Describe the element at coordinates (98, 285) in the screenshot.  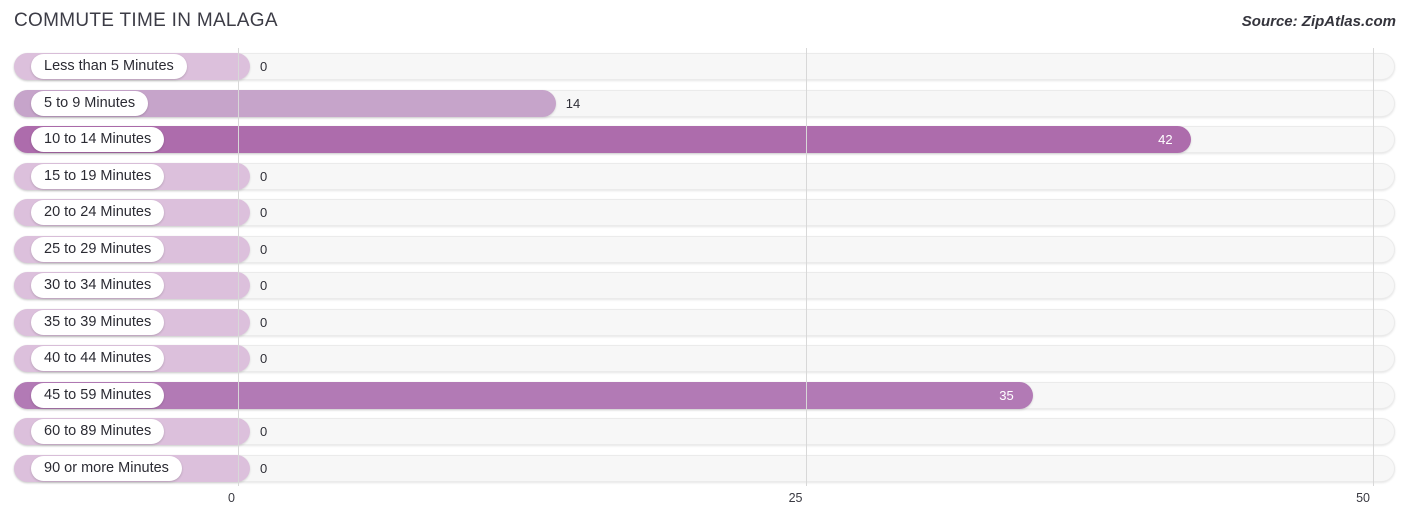
I see `bar-category-label: 30 to 34 Minutes` at that location.